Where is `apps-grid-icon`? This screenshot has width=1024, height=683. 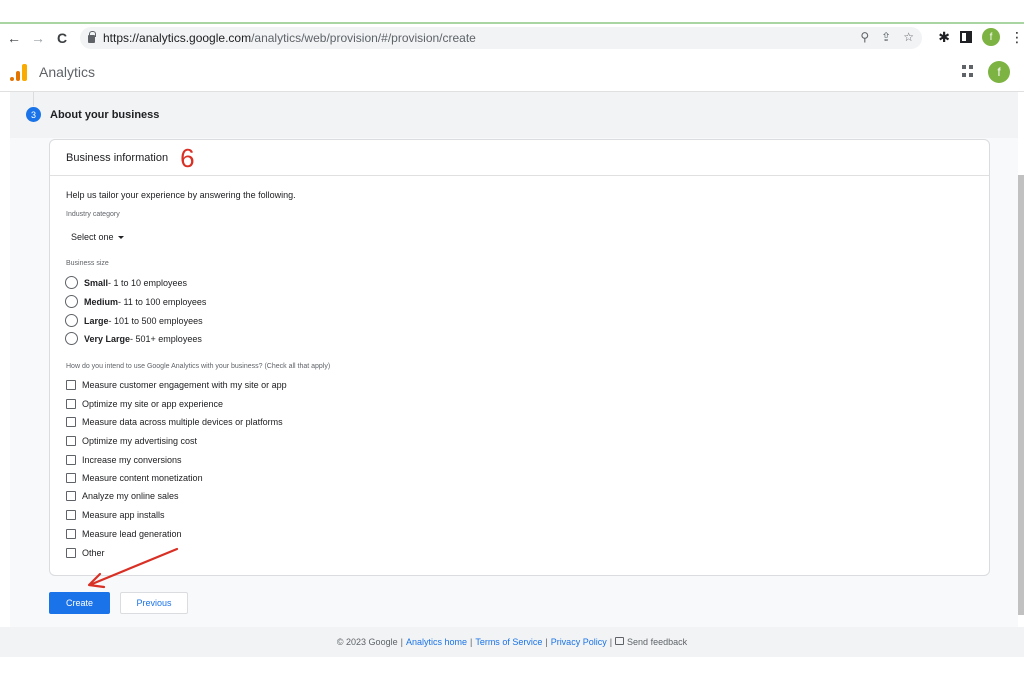
apps-grid-icon is located at coordinates (968, 71).